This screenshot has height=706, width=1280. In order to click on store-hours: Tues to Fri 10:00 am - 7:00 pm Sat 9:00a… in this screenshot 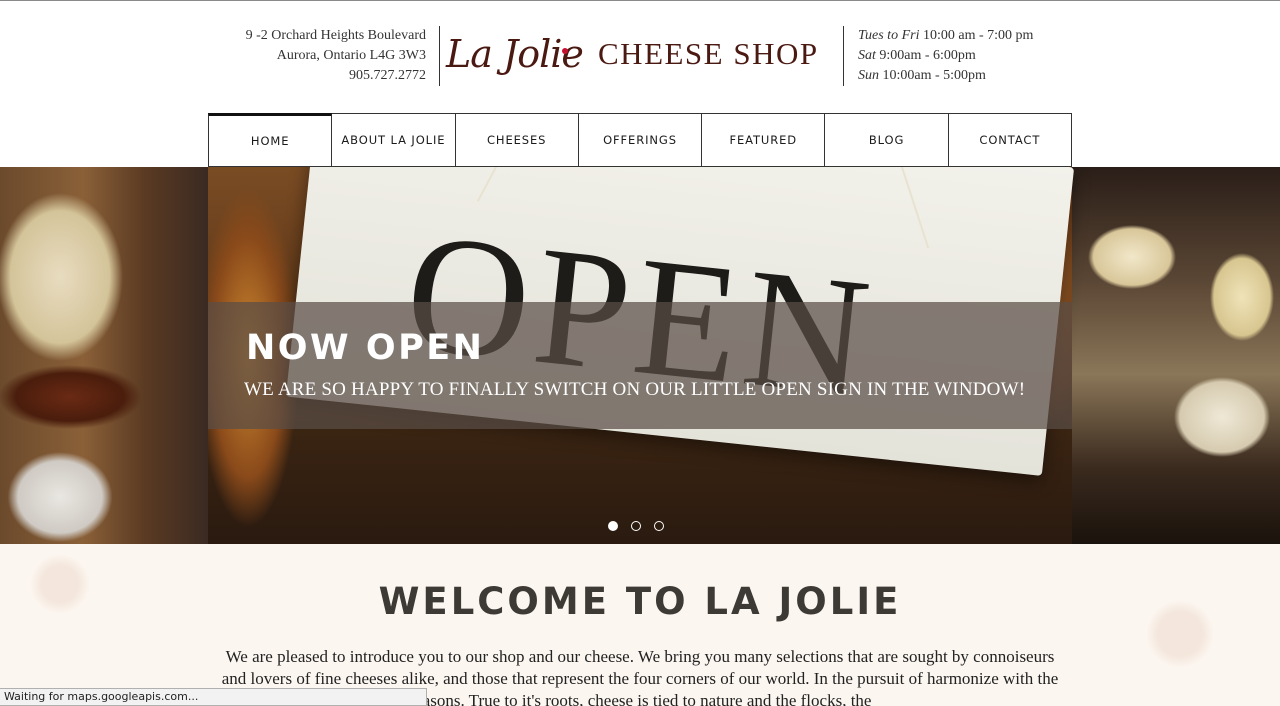, I will do `click(945, 56)`.